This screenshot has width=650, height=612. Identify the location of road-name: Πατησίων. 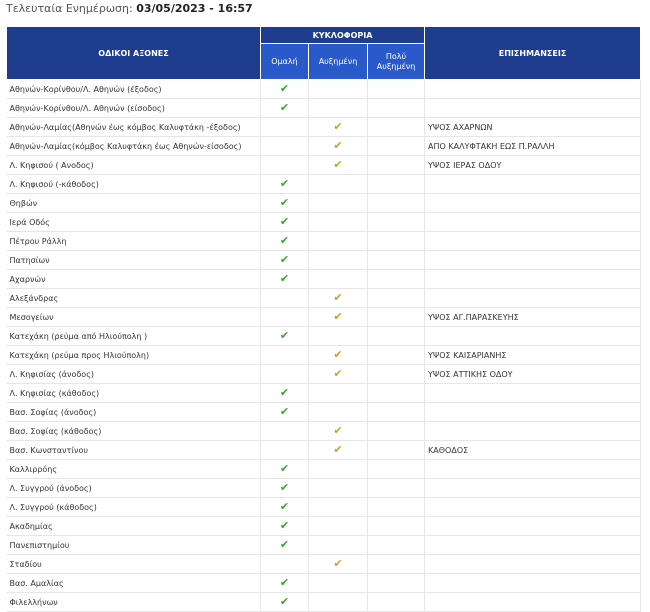
(133, 260).